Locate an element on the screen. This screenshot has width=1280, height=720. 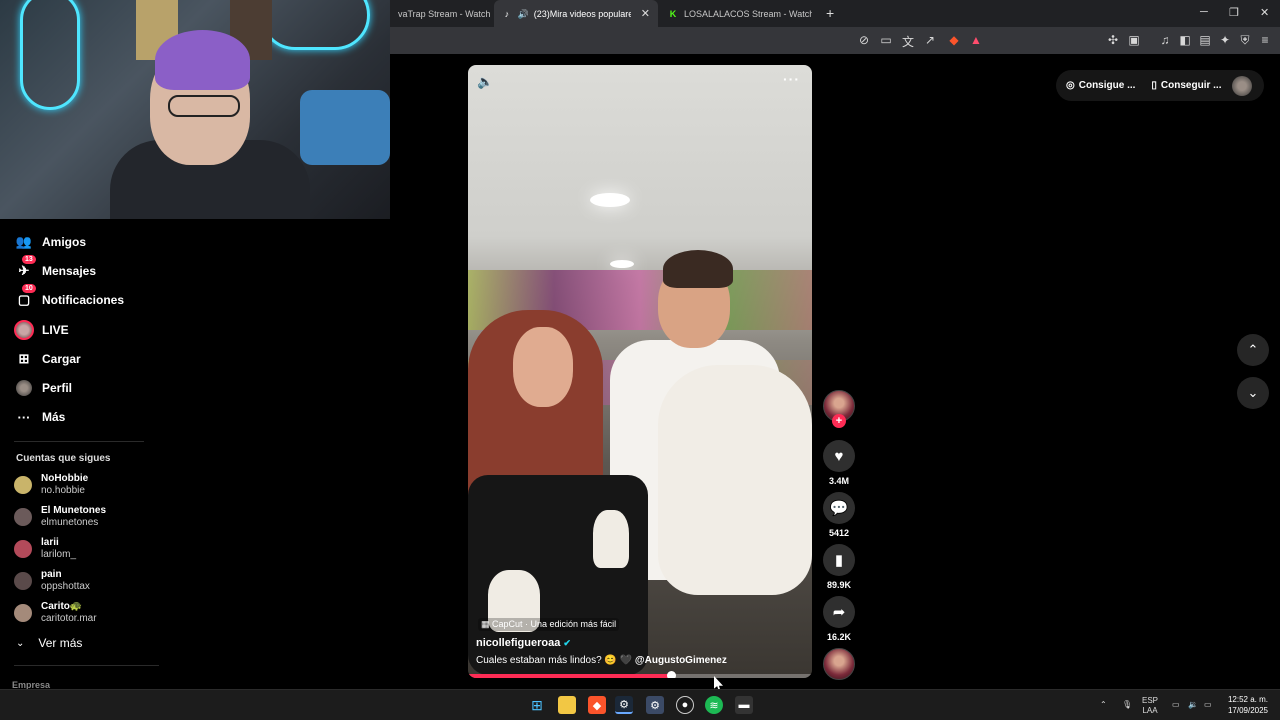
volume-icon: 🔈 is located at coordinates (485, 82).